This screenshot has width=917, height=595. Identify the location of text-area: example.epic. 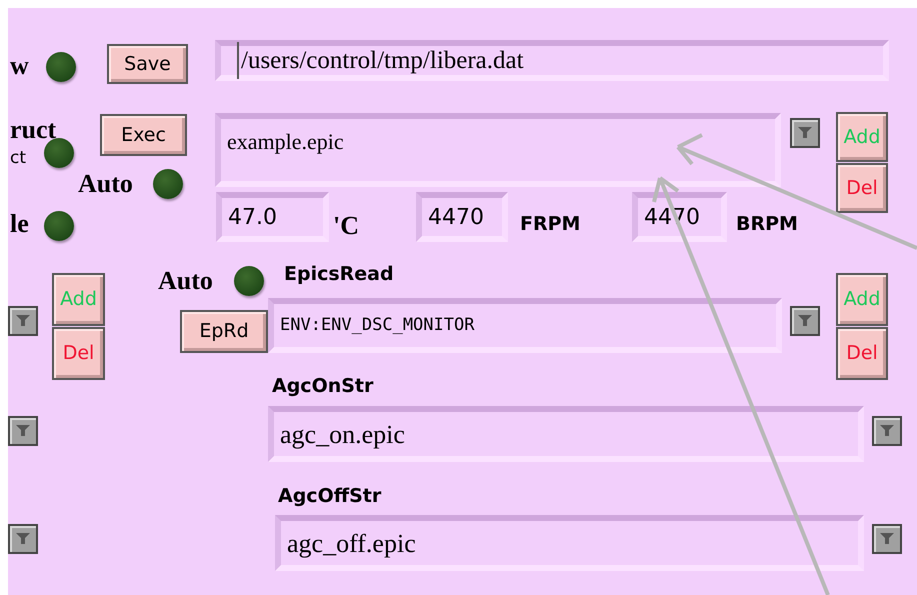
(498, 150).